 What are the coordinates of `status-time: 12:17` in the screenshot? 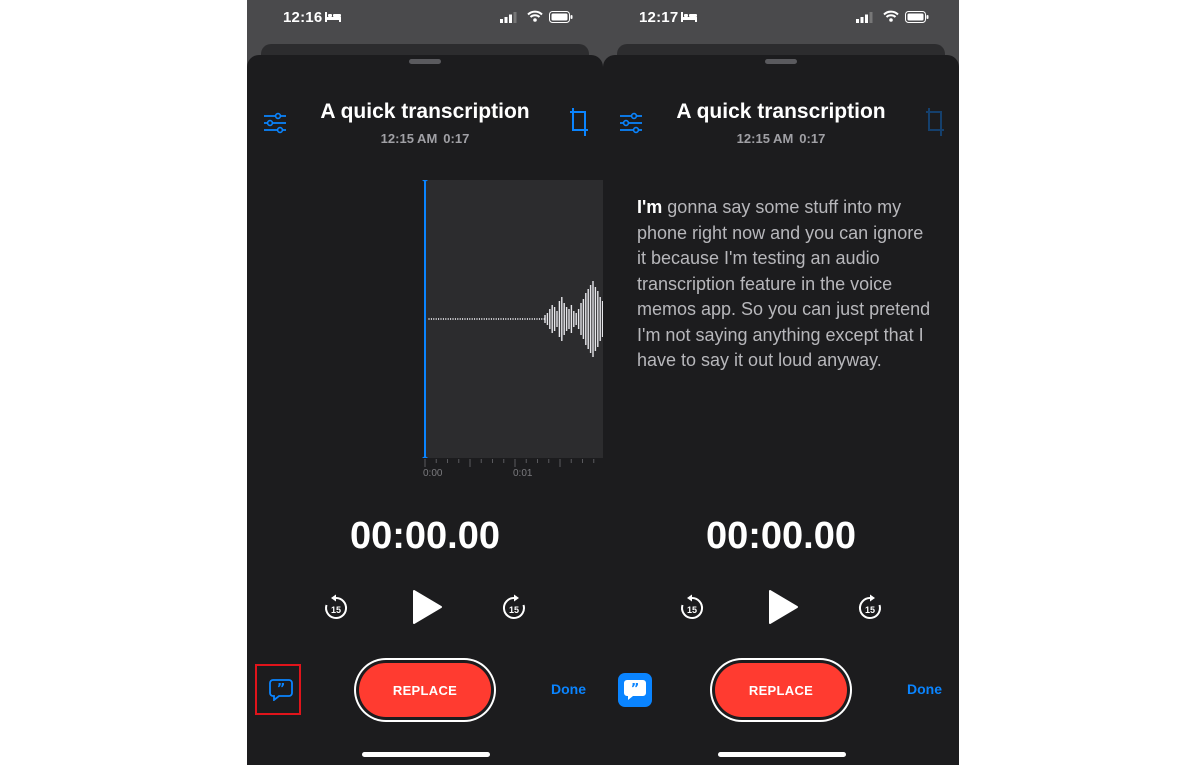 It's located at (659, 17).